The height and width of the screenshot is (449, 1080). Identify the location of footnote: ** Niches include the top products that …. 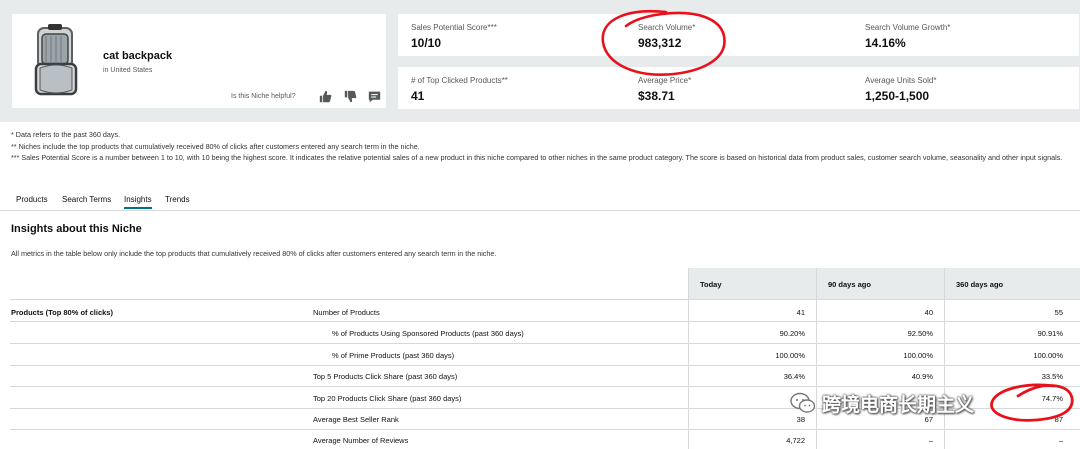
(215, 146).